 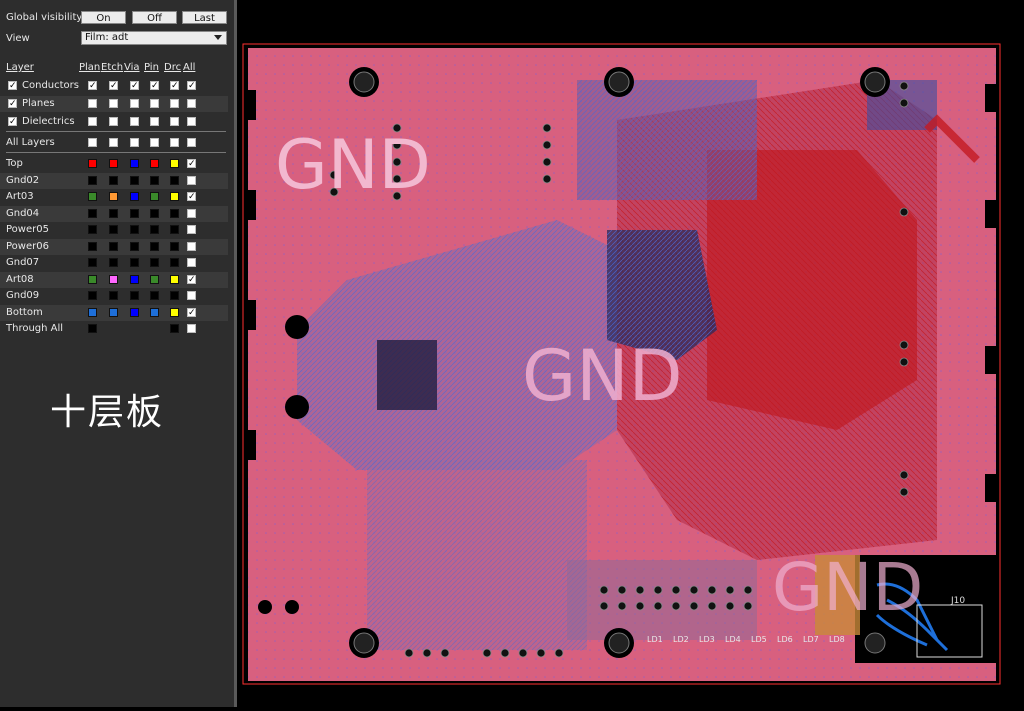 What do you see at coordinates (112, 68) in the screenshot?
I see `column-header-etch: Etch` at bounding box center [112, 68].